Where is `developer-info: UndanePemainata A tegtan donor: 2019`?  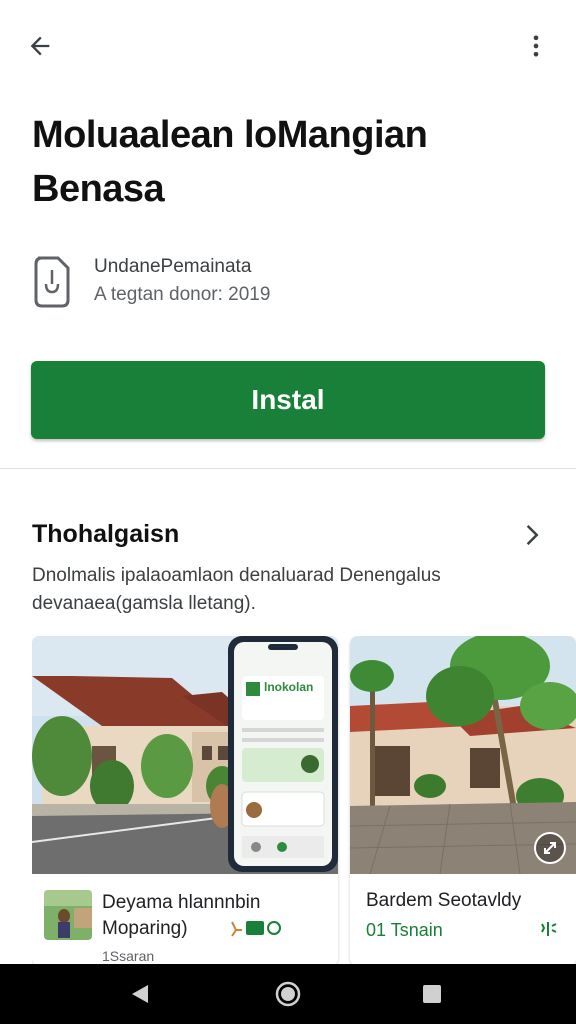
developer-info: UndanePemainata A tegtan donor: 2019 is located at coordinates (282, 282).